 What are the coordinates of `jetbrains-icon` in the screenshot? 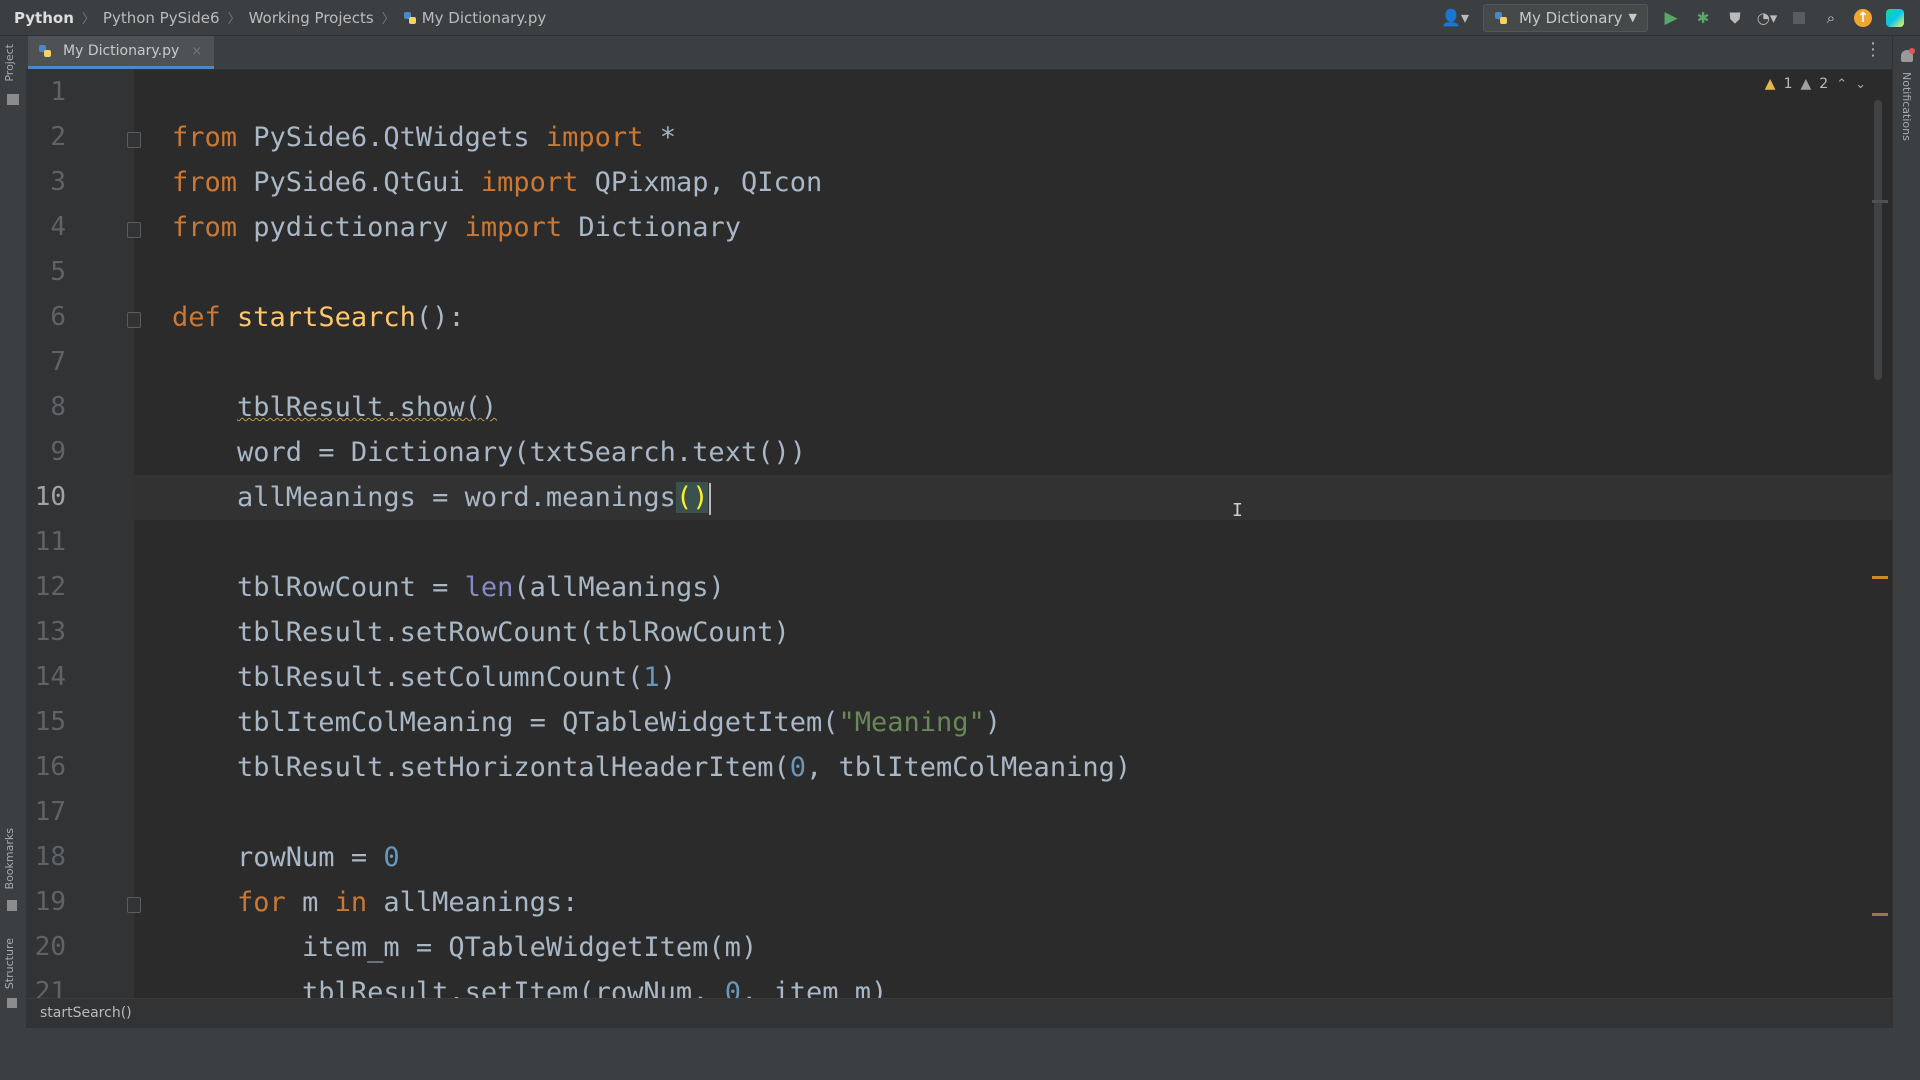 It's located at (1895, 17).